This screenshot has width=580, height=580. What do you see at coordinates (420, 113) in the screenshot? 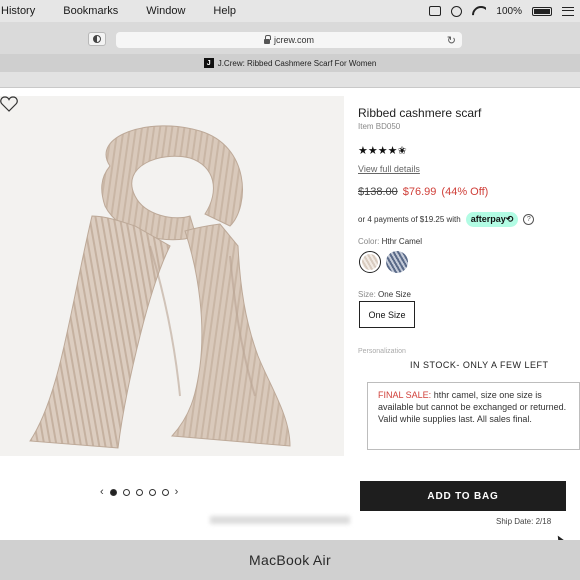
I see `product-title: Ribbed cashmere scarf` at bounding box center [420, 113].